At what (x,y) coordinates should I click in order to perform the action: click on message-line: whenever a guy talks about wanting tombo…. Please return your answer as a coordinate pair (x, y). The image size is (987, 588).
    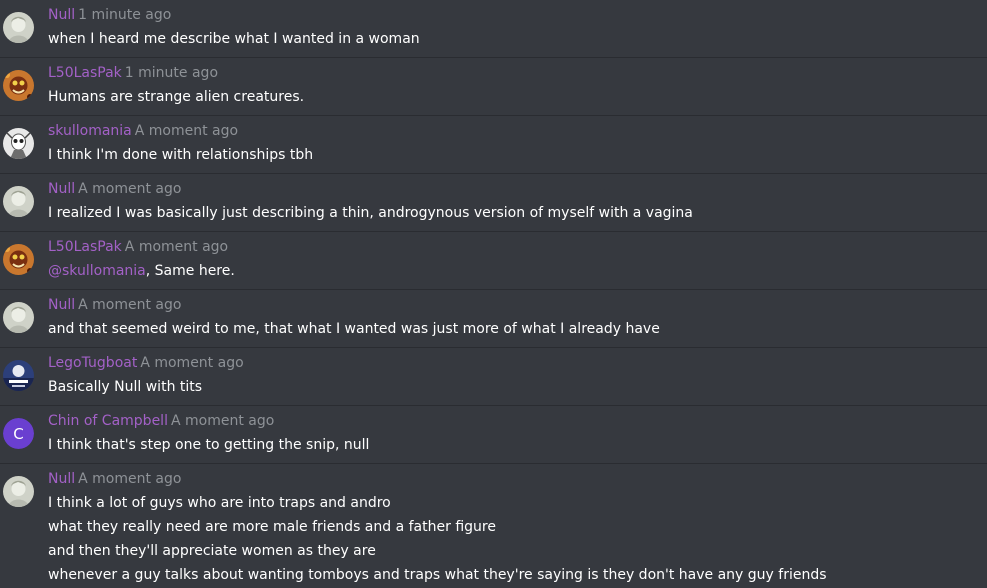
    Looking at the image, I should click on (437, 575).